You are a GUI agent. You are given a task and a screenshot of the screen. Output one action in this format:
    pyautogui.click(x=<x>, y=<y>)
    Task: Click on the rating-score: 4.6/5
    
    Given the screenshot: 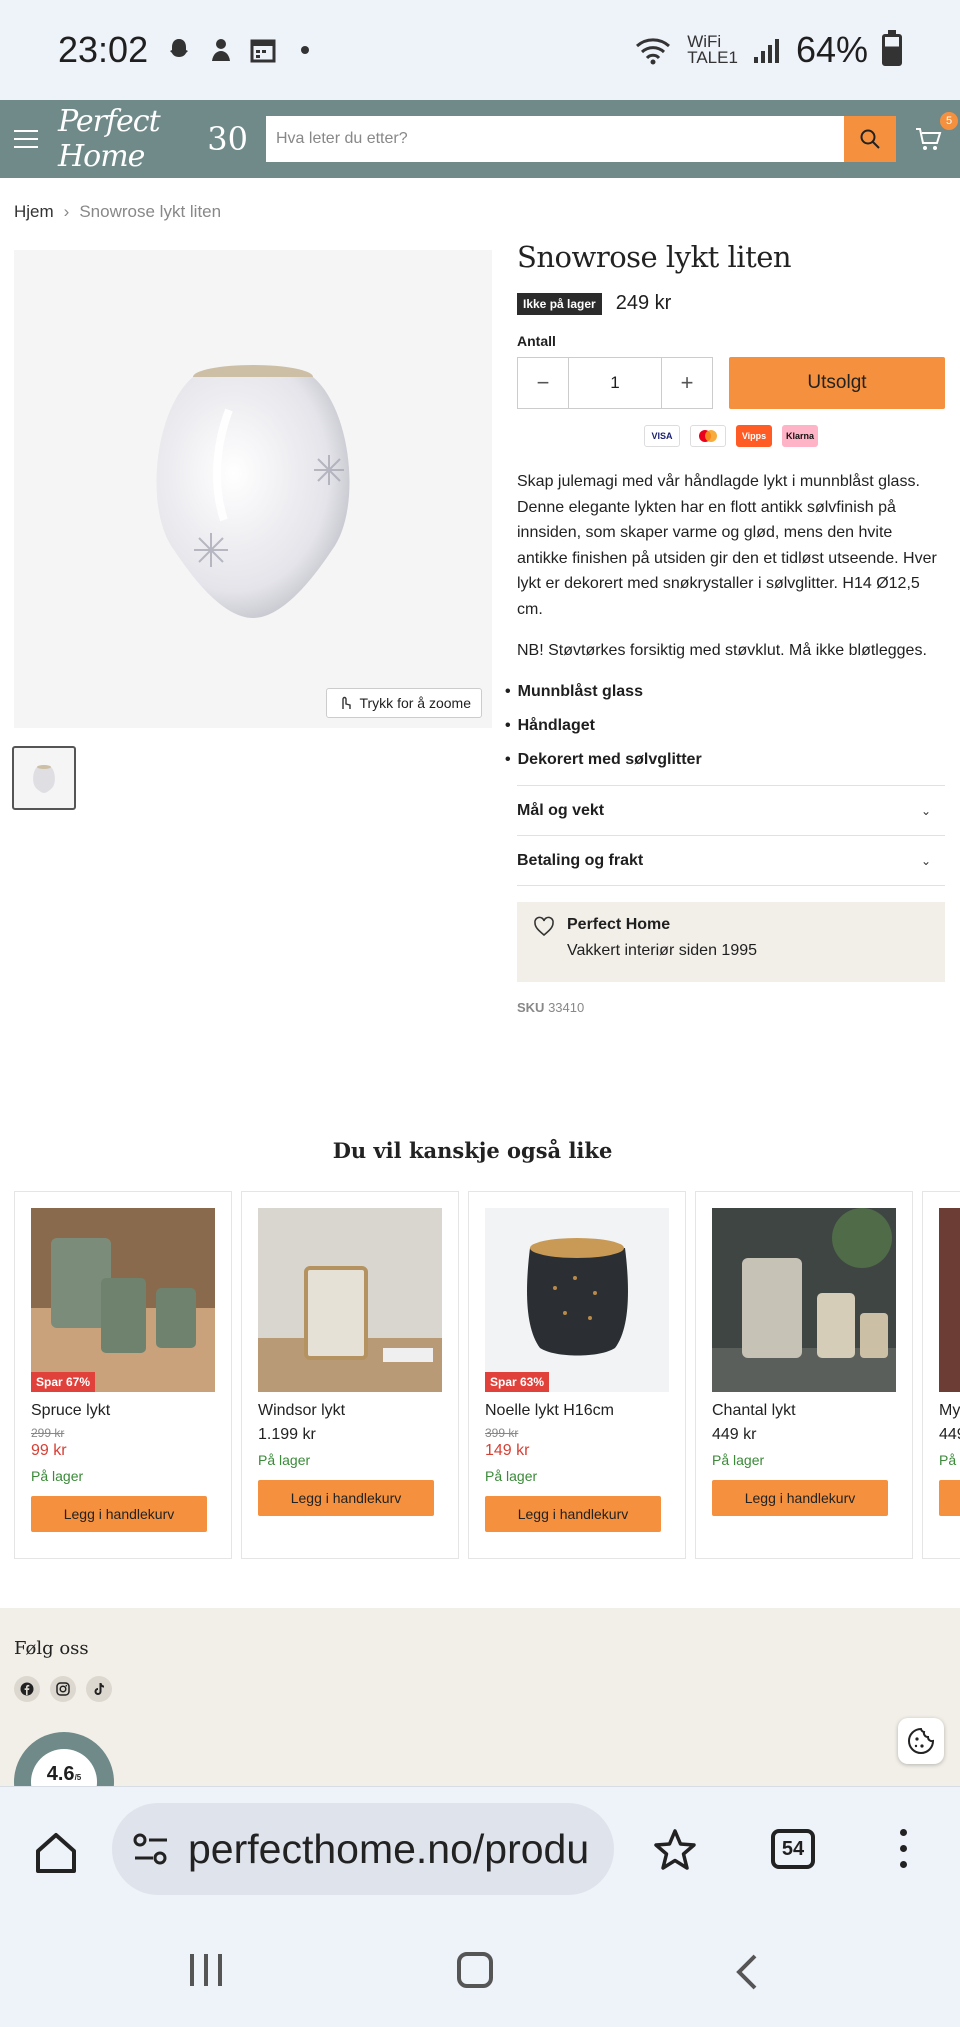 What is the action you would take?
    pyautogui.click(x=64, y=1767)
    